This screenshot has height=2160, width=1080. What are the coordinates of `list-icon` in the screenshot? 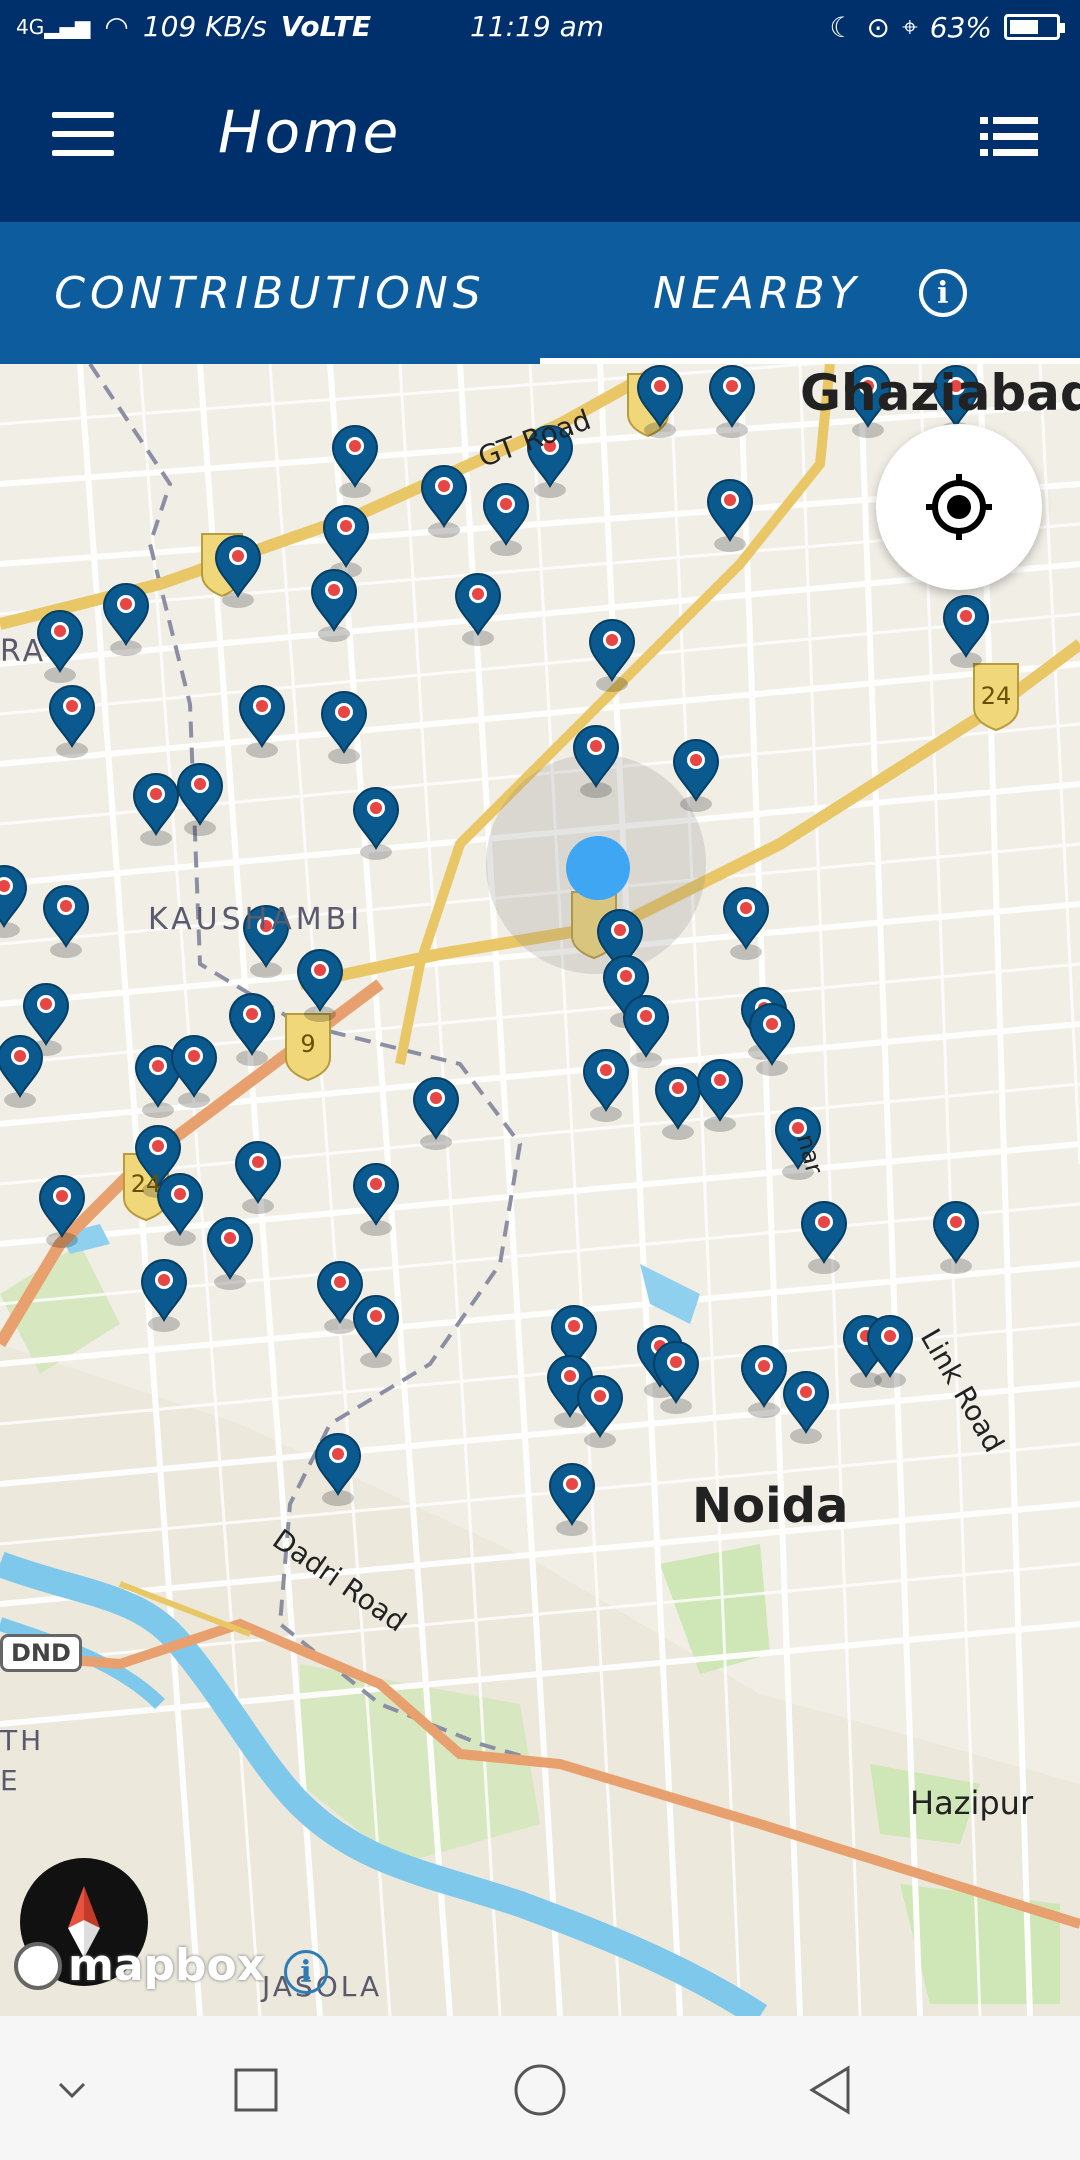 It's located at (1009, 136).